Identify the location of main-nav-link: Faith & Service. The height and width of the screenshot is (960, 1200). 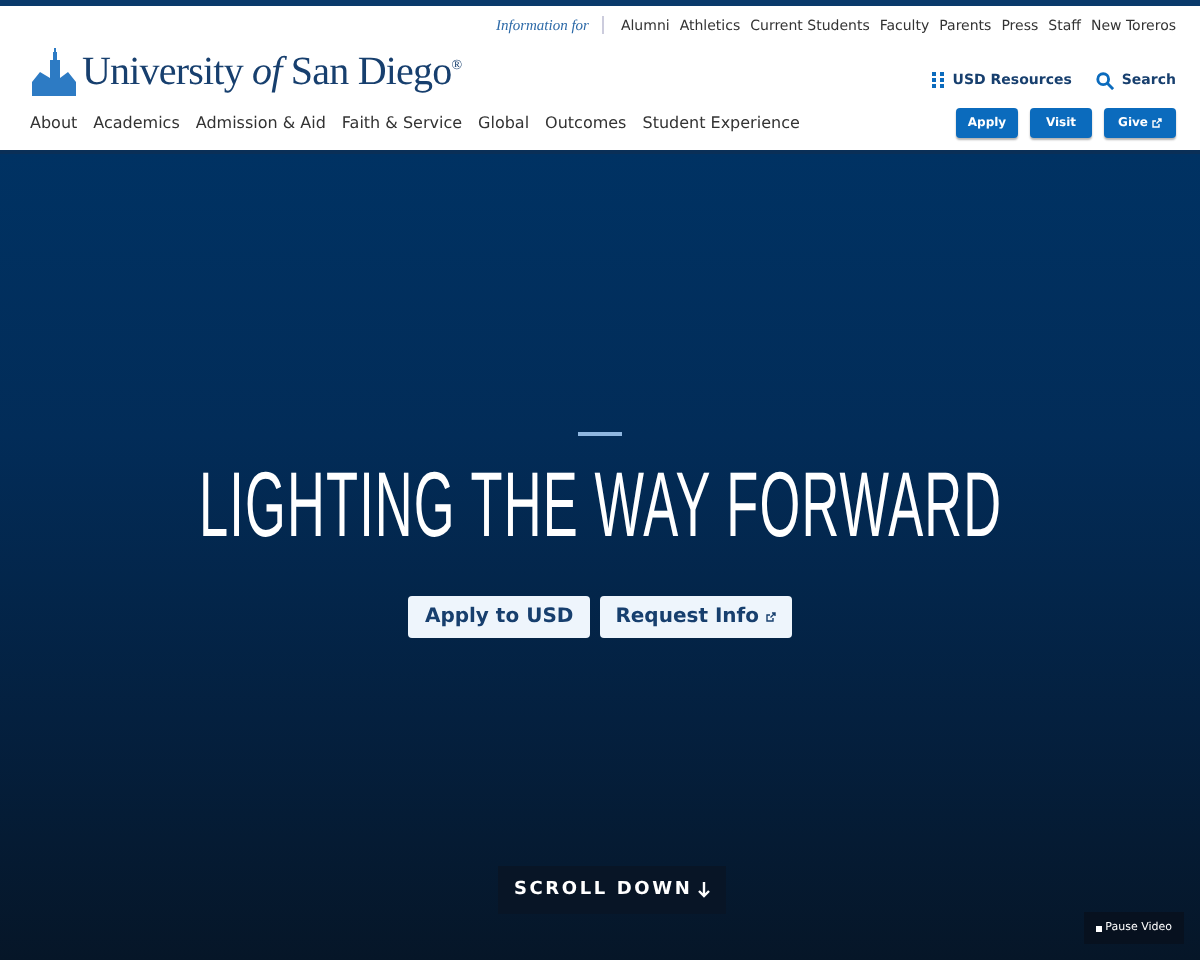
(402, 122).